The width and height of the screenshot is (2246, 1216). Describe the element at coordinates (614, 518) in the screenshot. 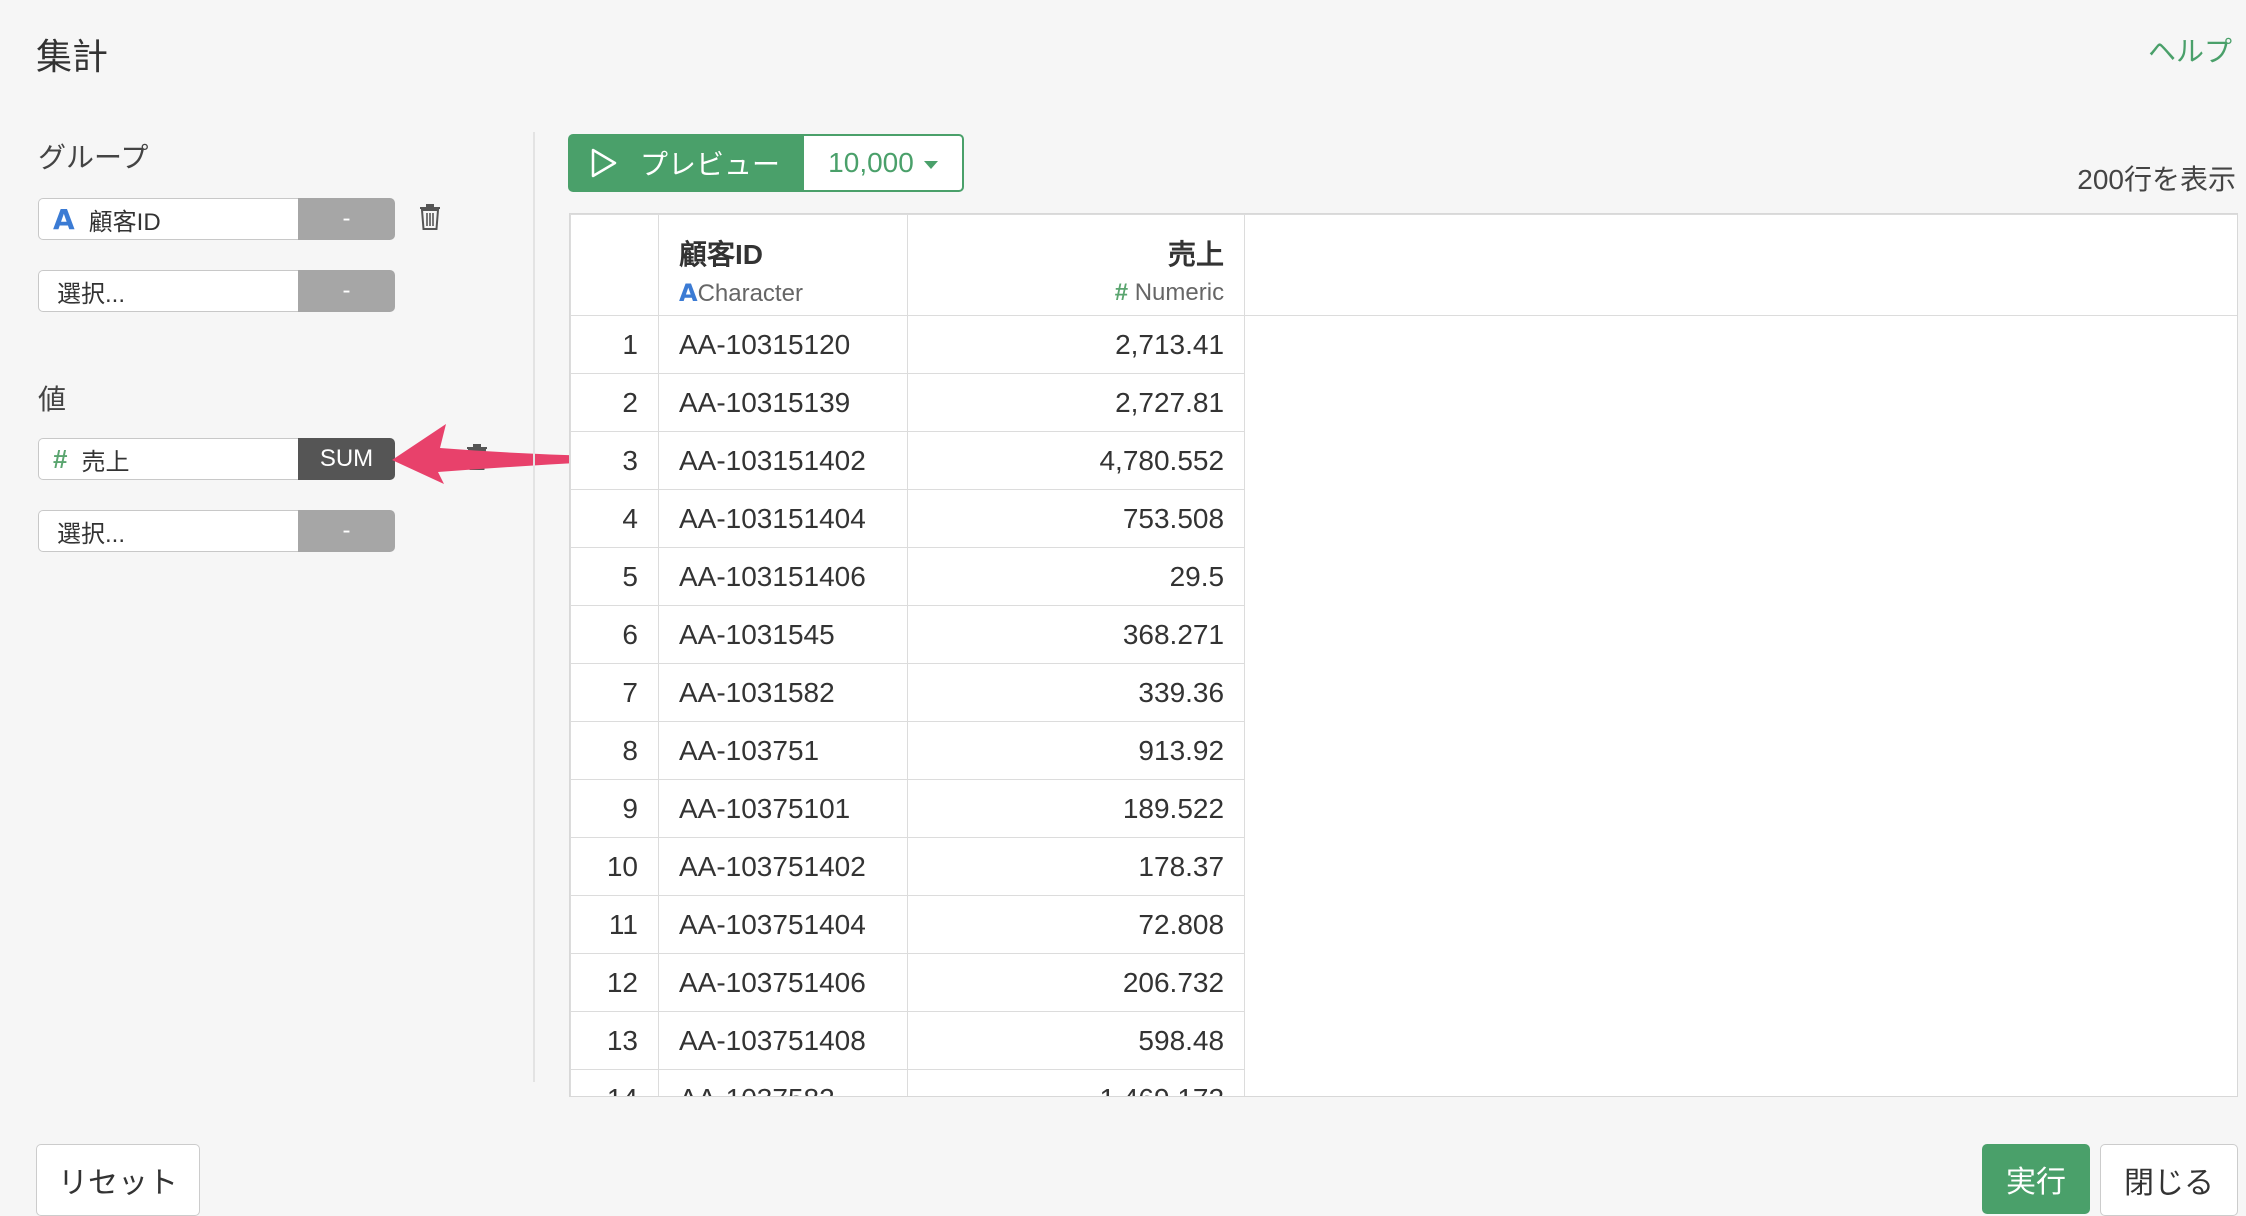

I see `row-index: 4` at that location.